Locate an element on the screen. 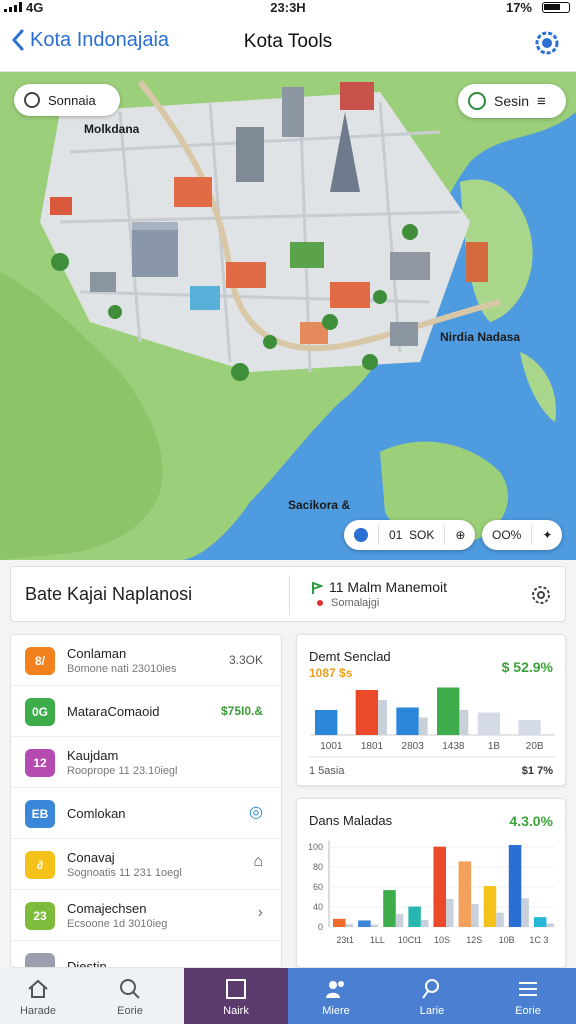 This screenshot has width=576, height=1024. session-chip: Sesin ≡ is located at coordinates (512, 101).